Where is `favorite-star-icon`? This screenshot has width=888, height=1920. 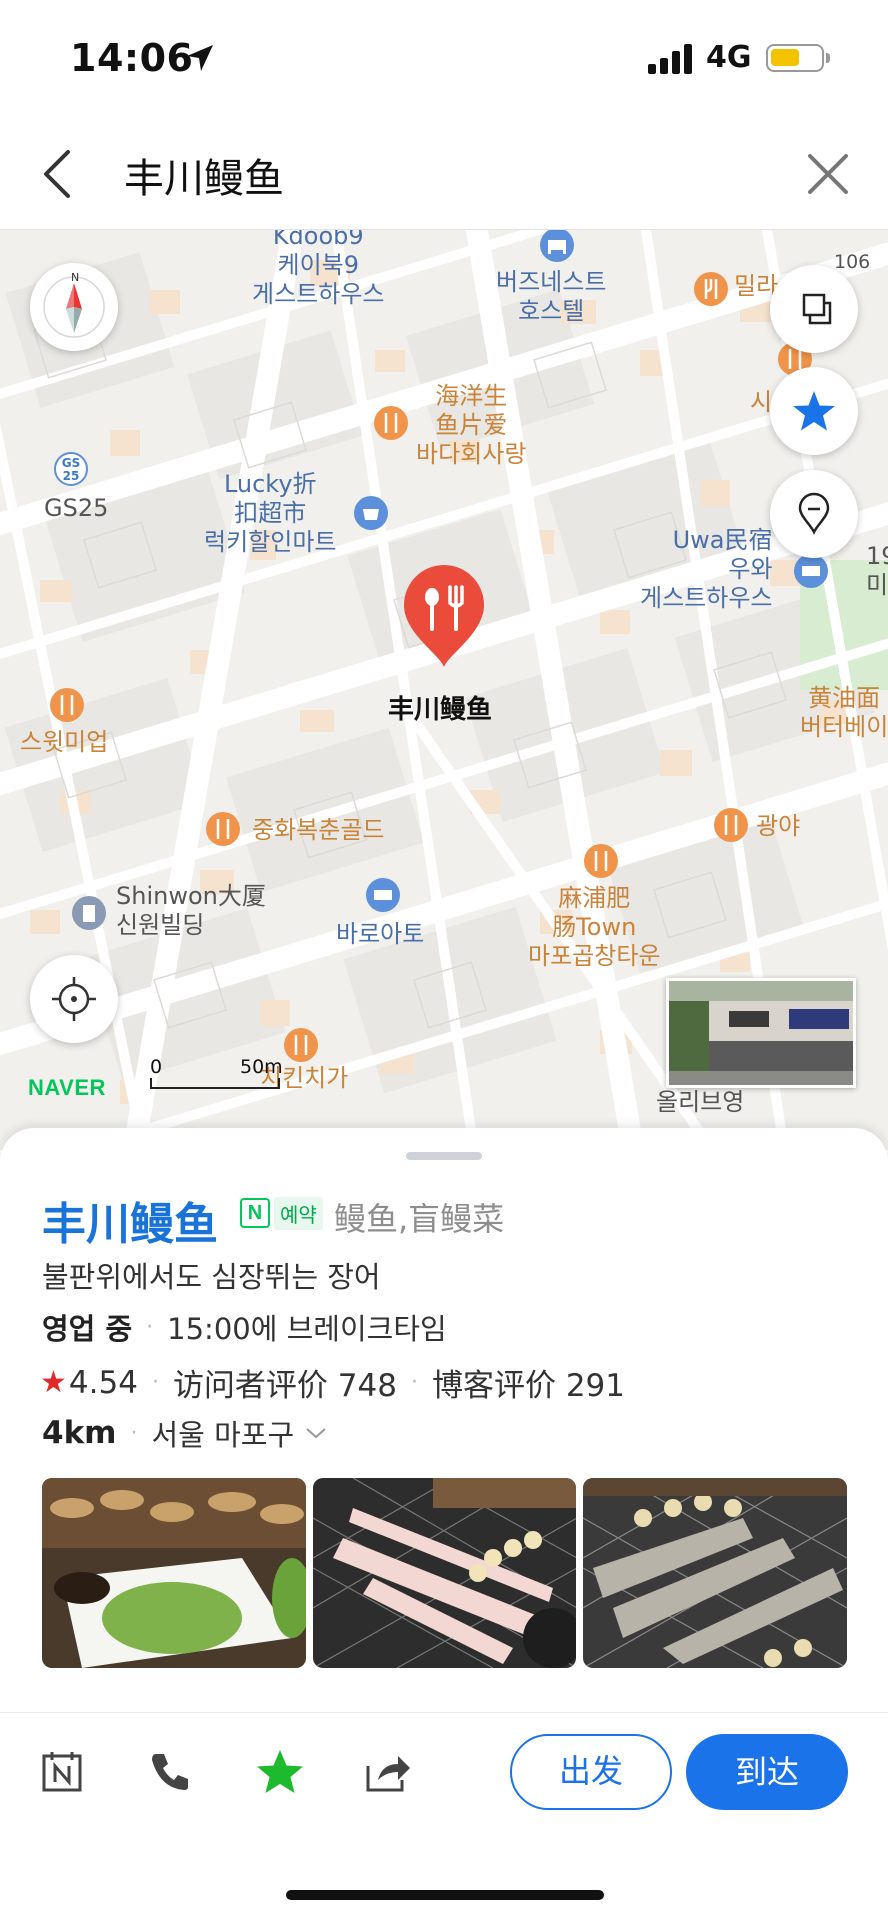 favorite-star-icon is located at coordinates (814, 411).